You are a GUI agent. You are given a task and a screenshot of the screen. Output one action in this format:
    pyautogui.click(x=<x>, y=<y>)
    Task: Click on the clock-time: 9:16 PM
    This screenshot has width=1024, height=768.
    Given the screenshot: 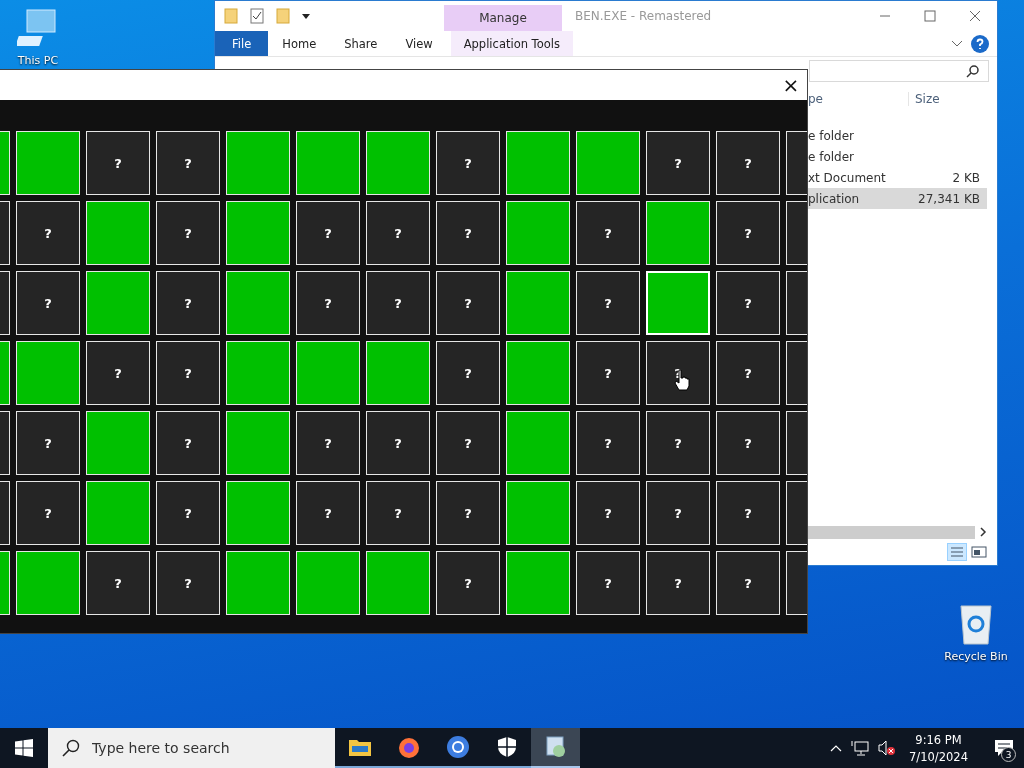 What is the action you would take?
    pyautogui.click(x=938, y=739)
    